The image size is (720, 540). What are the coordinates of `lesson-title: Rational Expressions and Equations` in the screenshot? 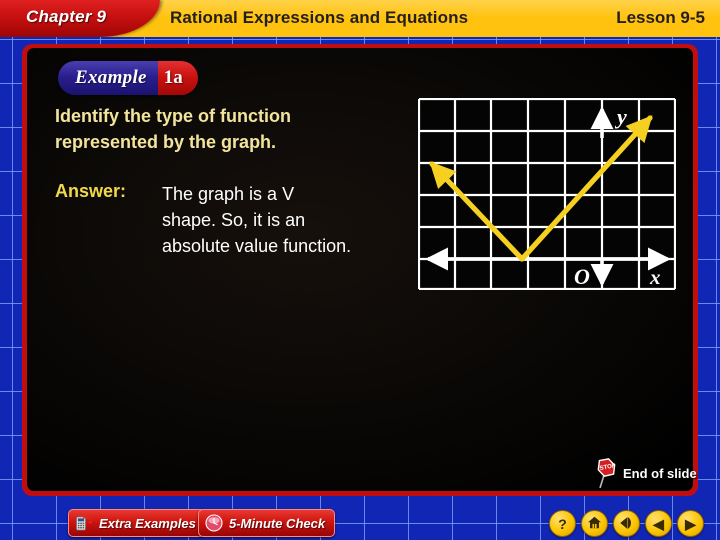 It's located at (319, 17).